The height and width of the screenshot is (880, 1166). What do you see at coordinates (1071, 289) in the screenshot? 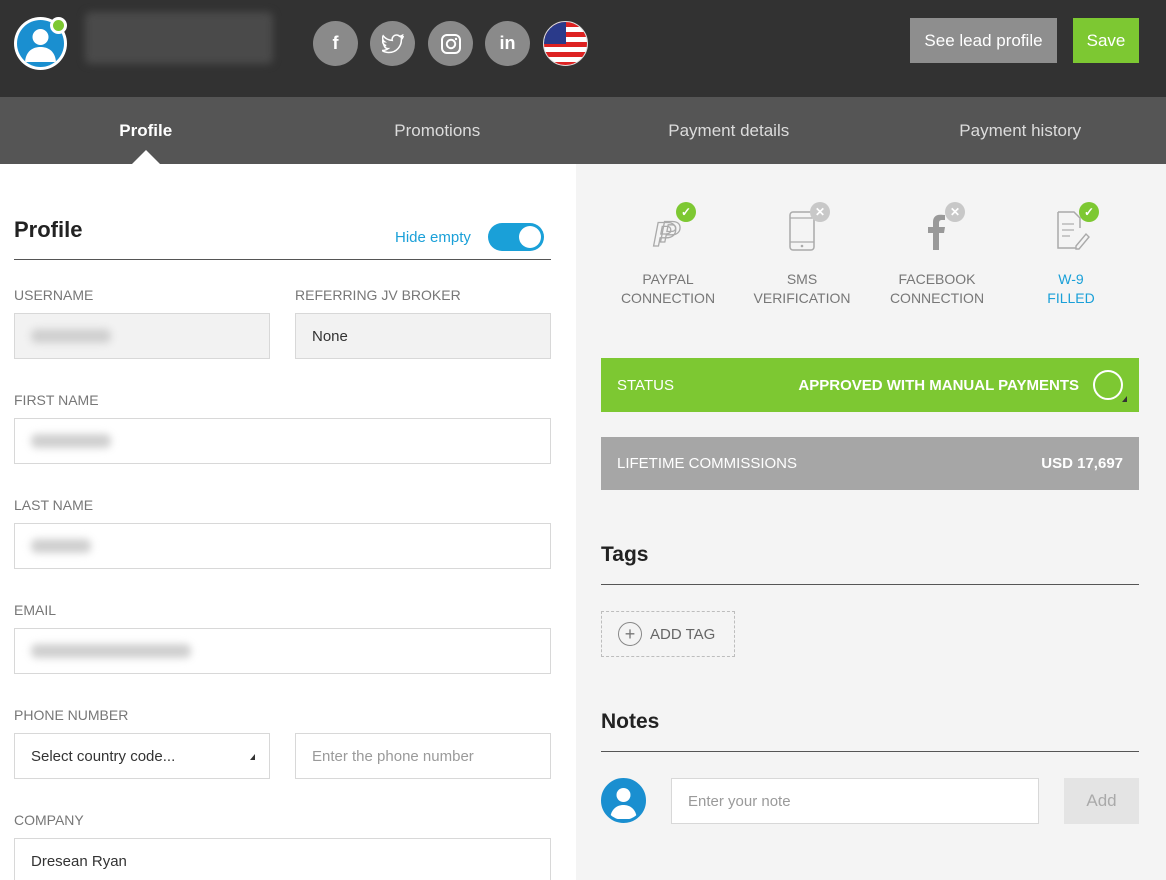
I see `w9-filled-label: W-9 FILLED` at bounding box center [1071, 289].